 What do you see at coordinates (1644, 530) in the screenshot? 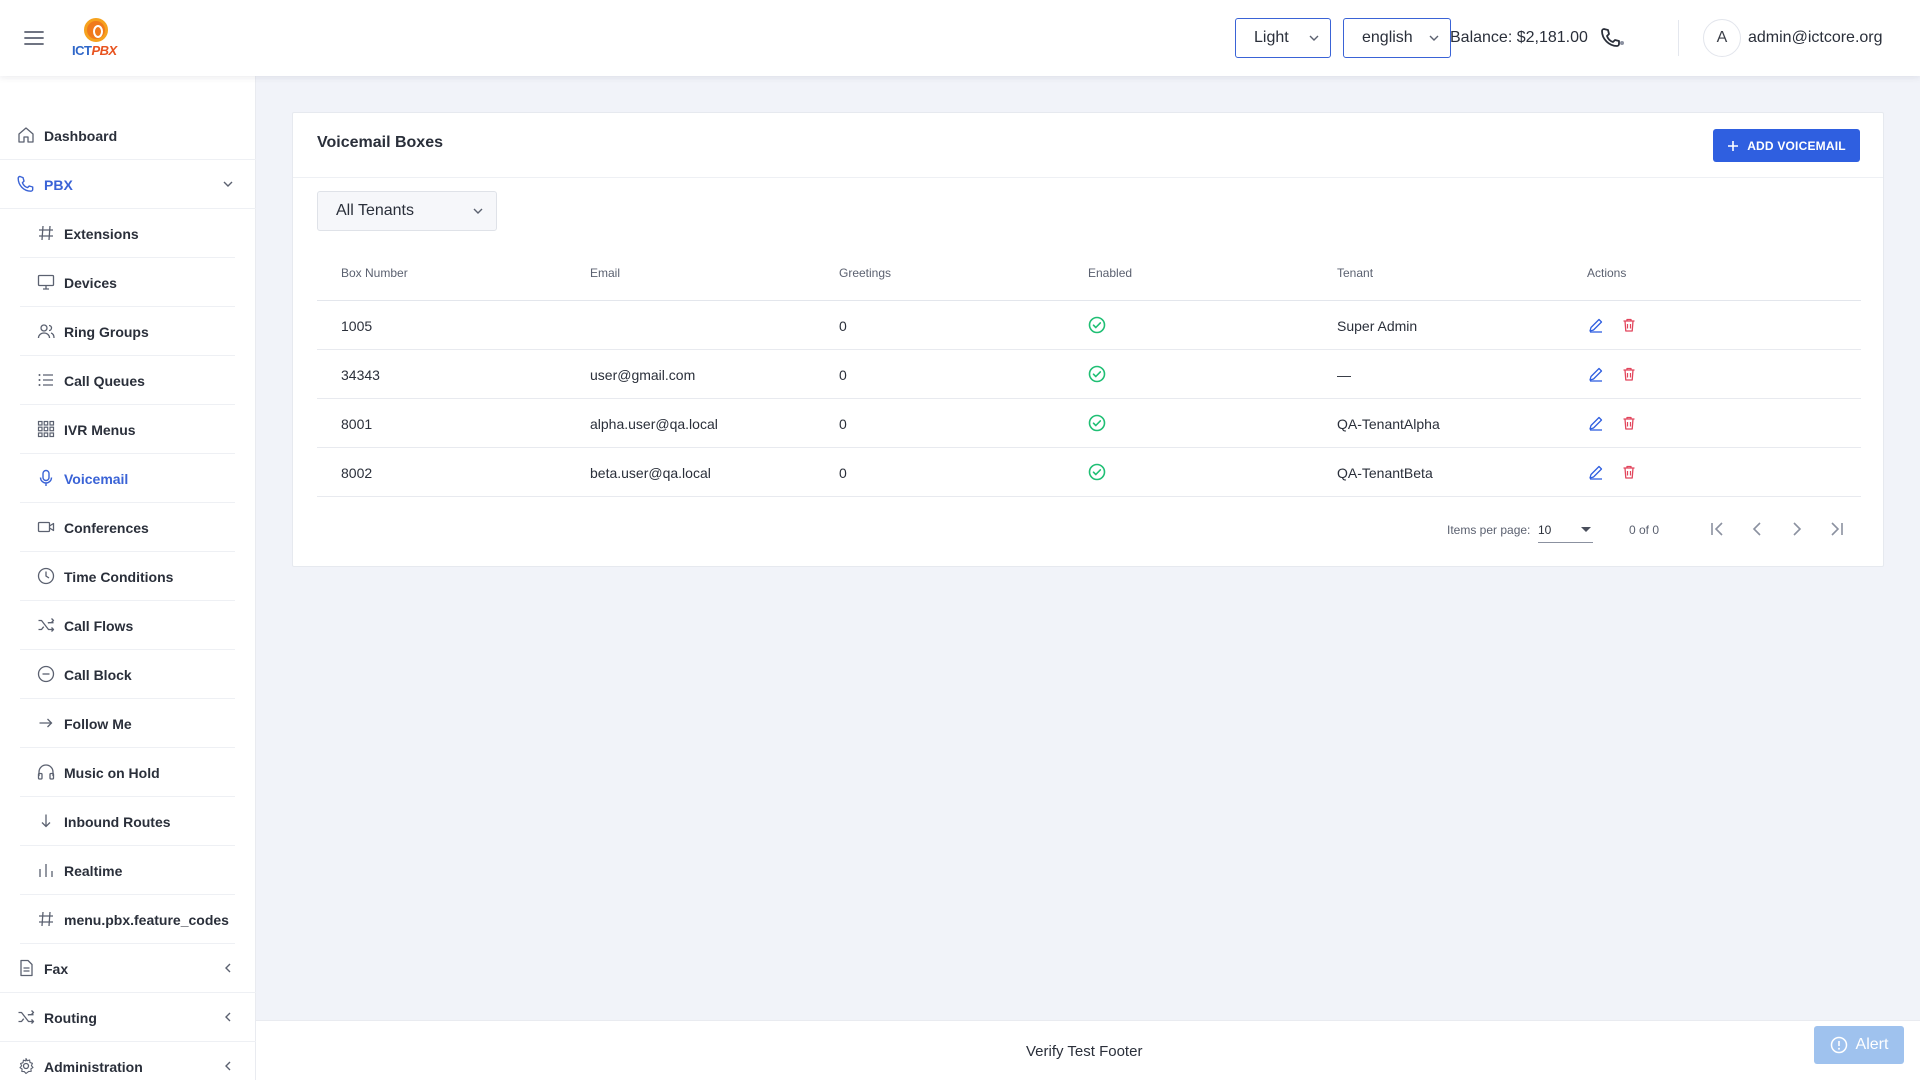
I see `page-range: 0 of 0` at bounding box center [1644, 530].